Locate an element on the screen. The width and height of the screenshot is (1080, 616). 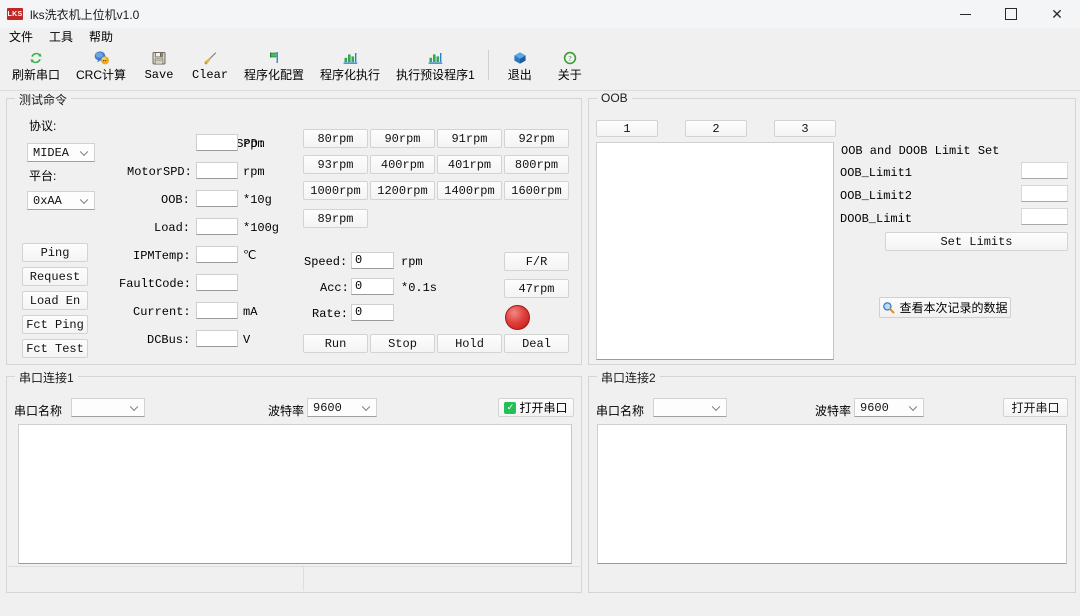
toolbar-about: ? 关于 is located at coordinates (570, 68).